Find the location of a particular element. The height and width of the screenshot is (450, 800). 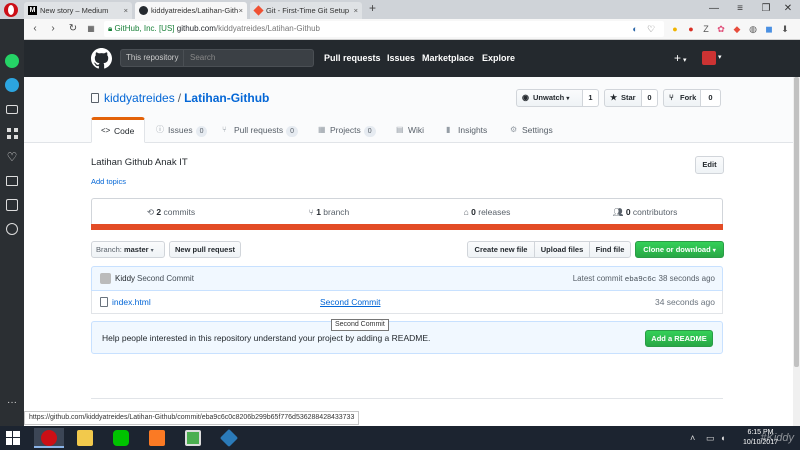

language-bar is located at coordinates (407, 227).